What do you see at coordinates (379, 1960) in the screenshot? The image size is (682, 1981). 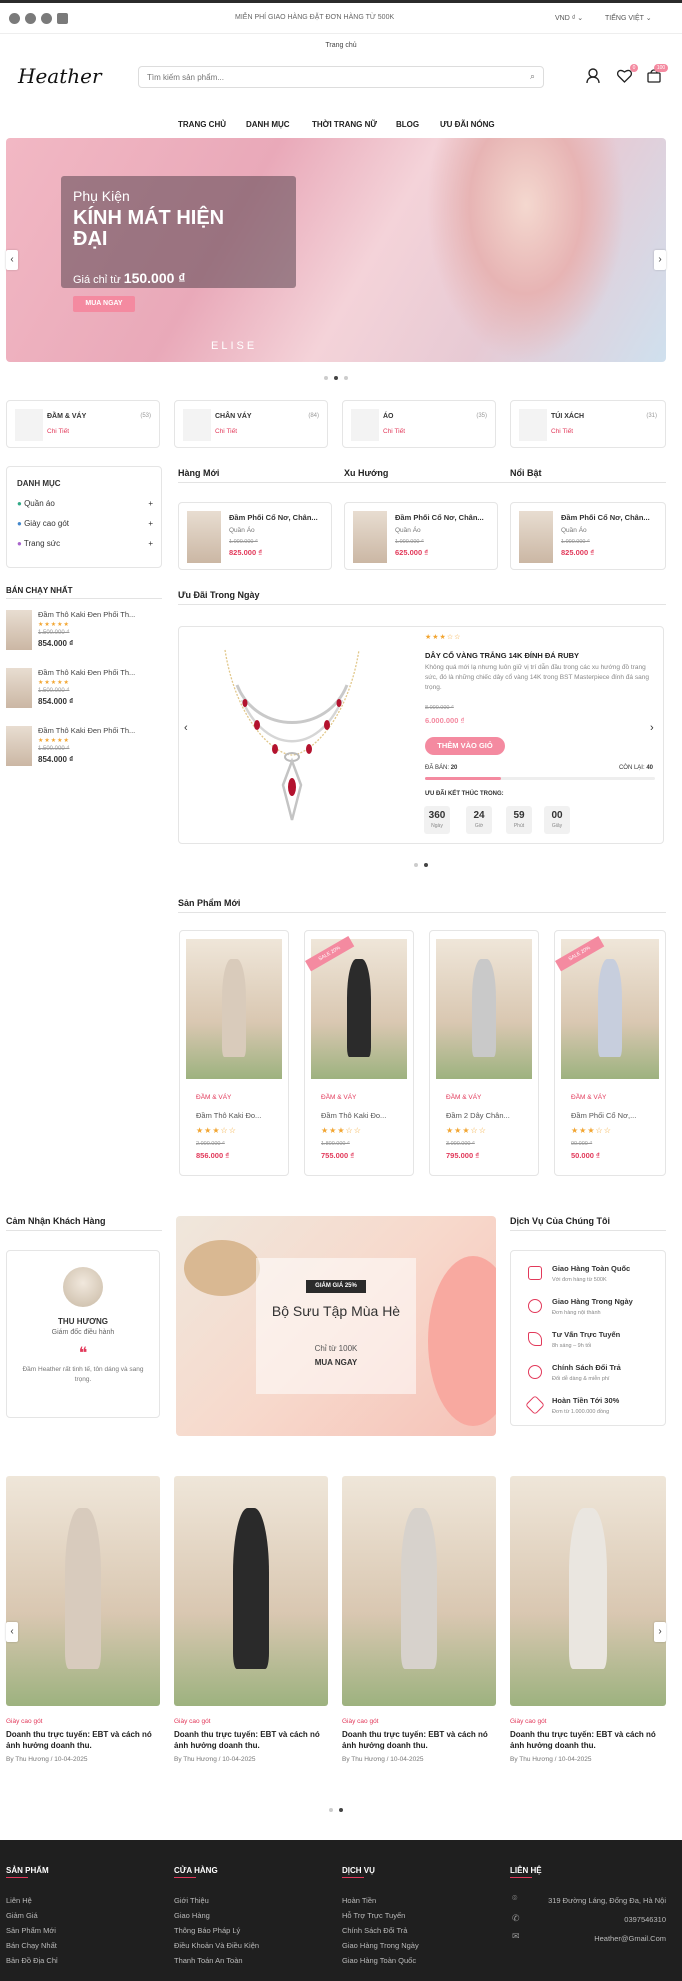 I see `footer-link: Giao Hàng Toàn Quốc` at bounding box center [379, 1960].